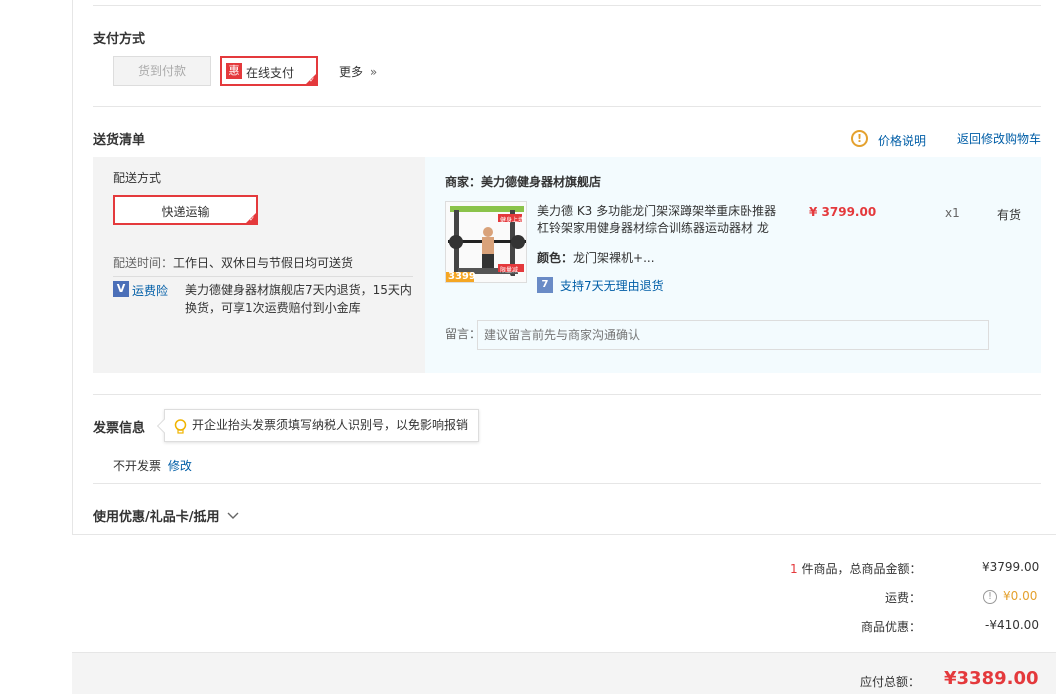 Image resolution: width=1056 pixels, height=694 pixels. What do you see at coordinates (273, 308) in the screenshot?
I see `insurance-desc-line2: 换货，可享1次运费赔付到小金库` at bounding box center [273, 308].